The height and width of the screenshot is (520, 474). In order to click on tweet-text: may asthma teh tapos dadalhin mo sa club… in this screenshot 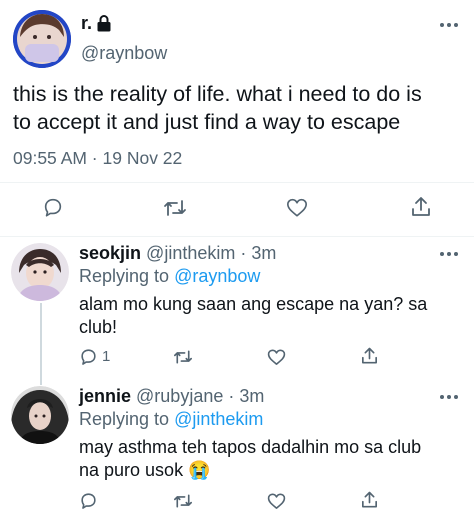, I will do `click(250, 459)`.